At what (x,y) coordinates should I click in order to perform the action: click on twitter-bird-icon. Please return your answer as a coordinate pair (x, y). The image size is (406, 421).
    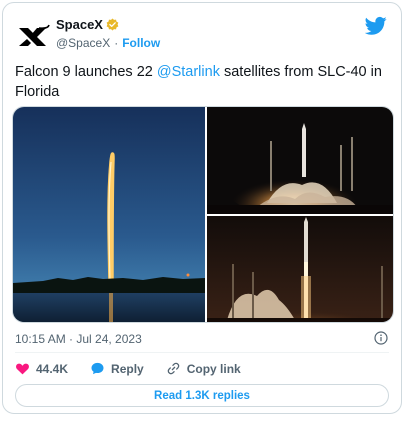
    Looking at the image, I should click on (375, 26).